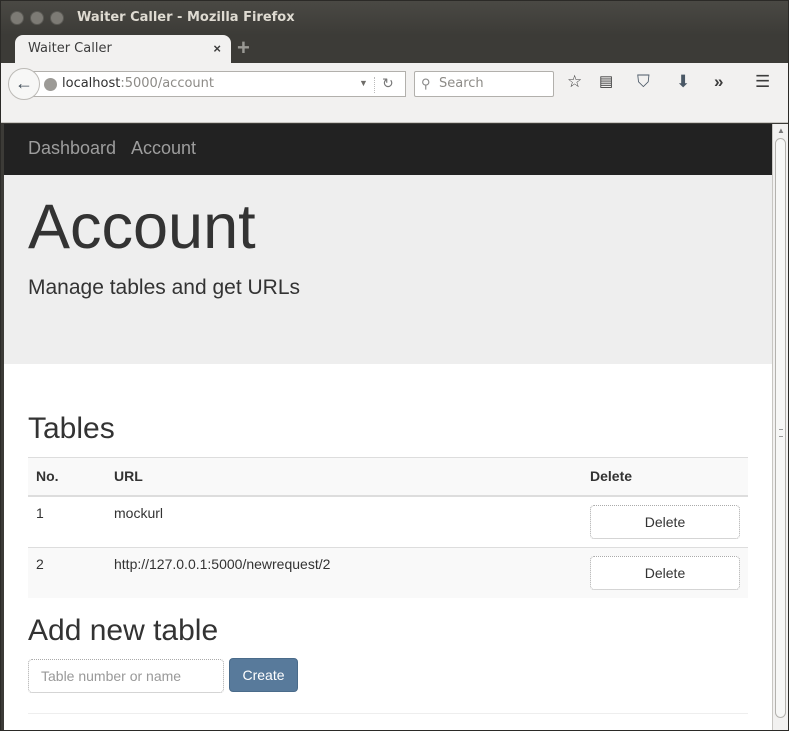 Image resolution: width=789 pixels, height=731 pixels. Describe the element at coordinates (167, 83) in the screenshot. I see `url-path: :5000/account` at that location.